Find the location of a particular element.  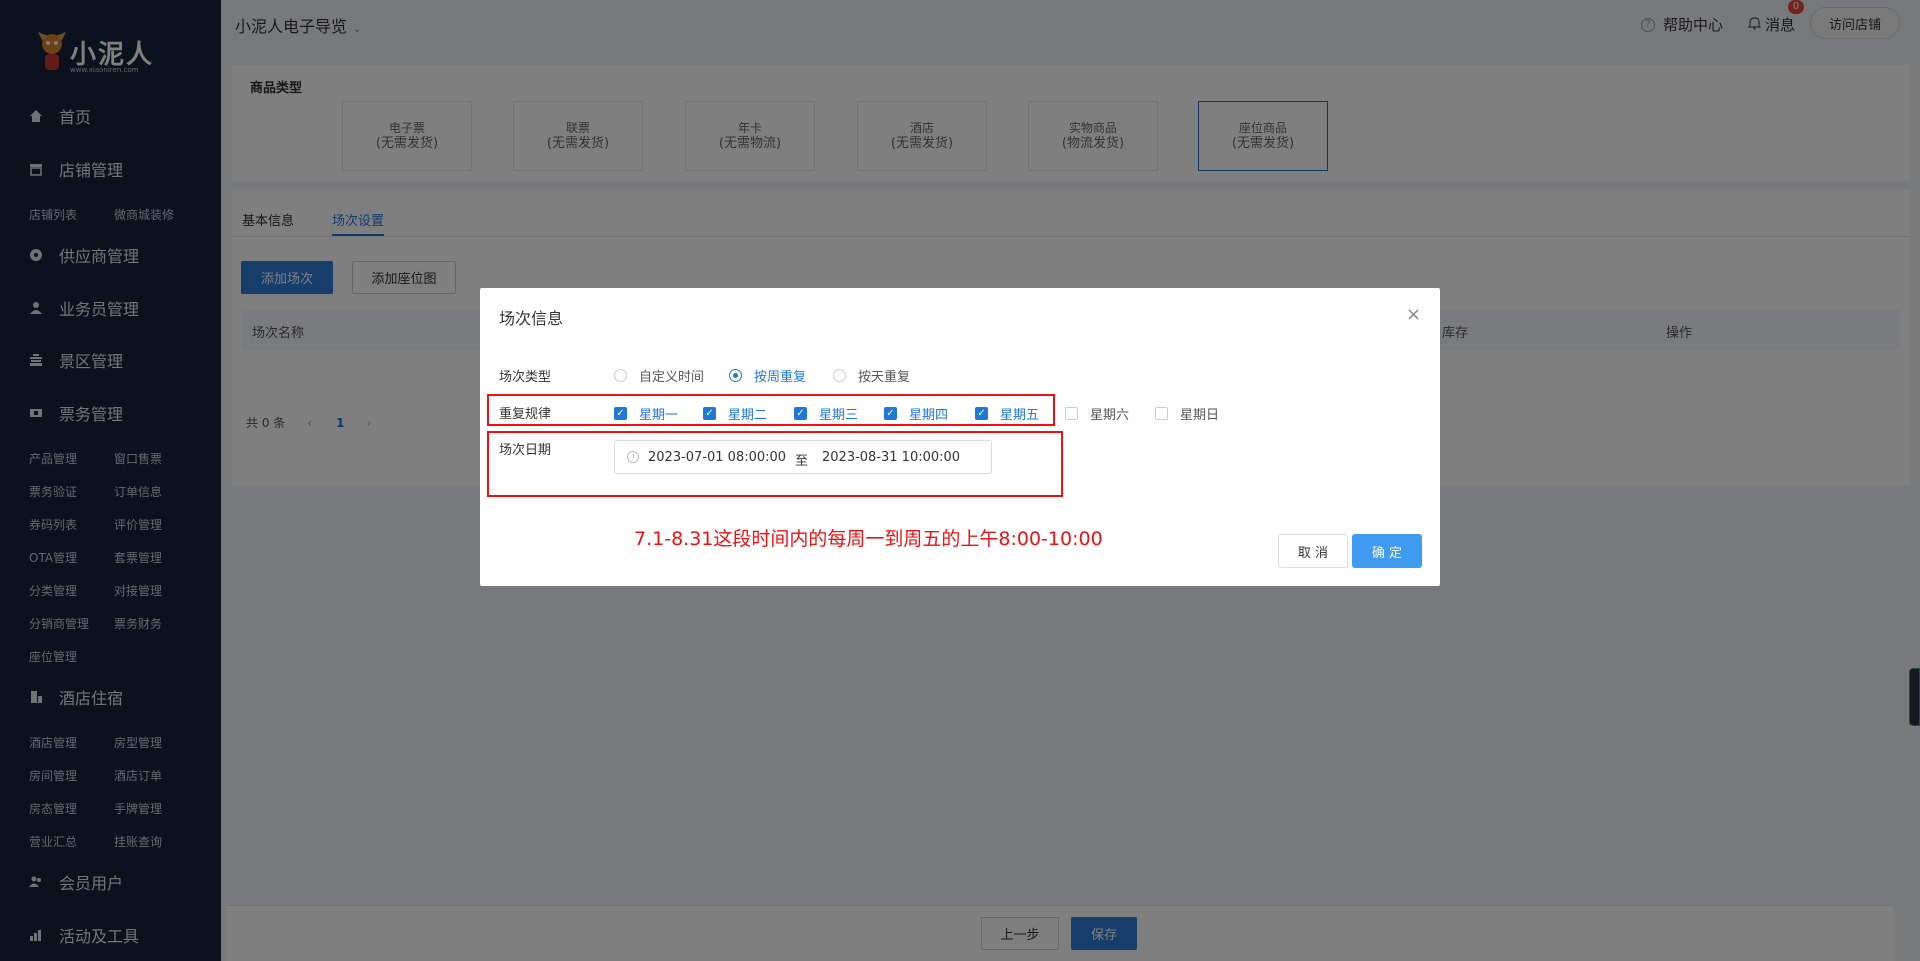

radio-weekly-repeat: 按周重复 is located at coordinates (767, 375).